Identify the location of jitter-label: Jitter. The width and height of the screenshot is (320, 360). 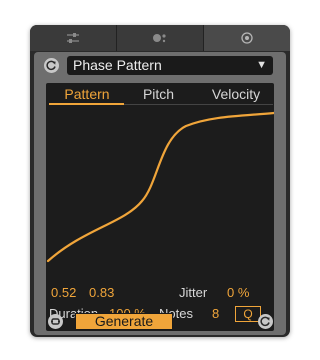
(193, 292).